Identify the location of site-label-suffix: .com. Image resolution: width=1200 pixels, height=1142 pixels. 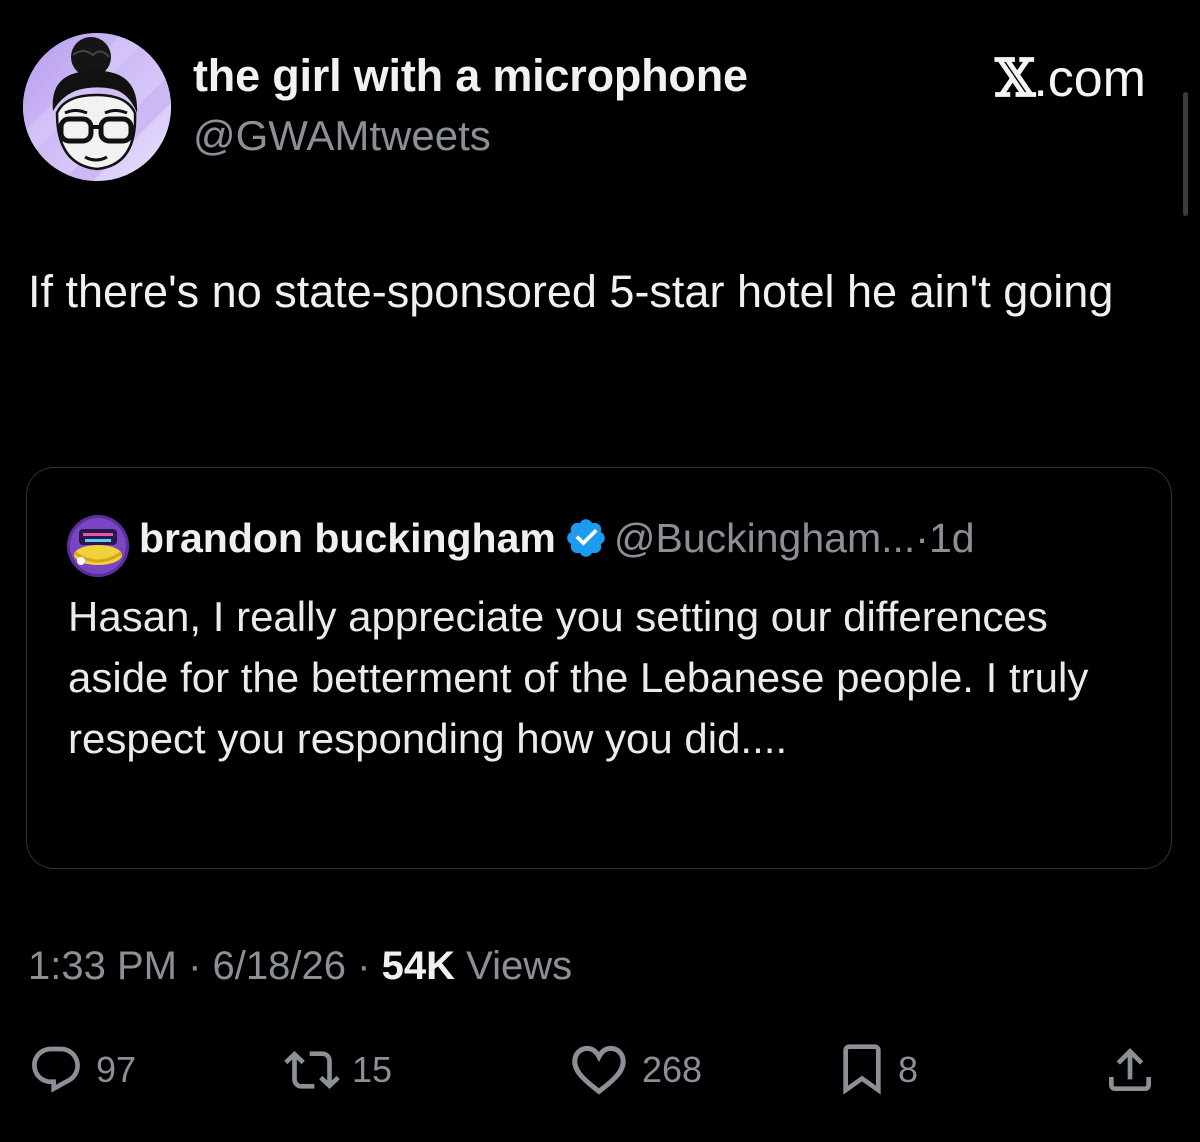
(1089, 79).